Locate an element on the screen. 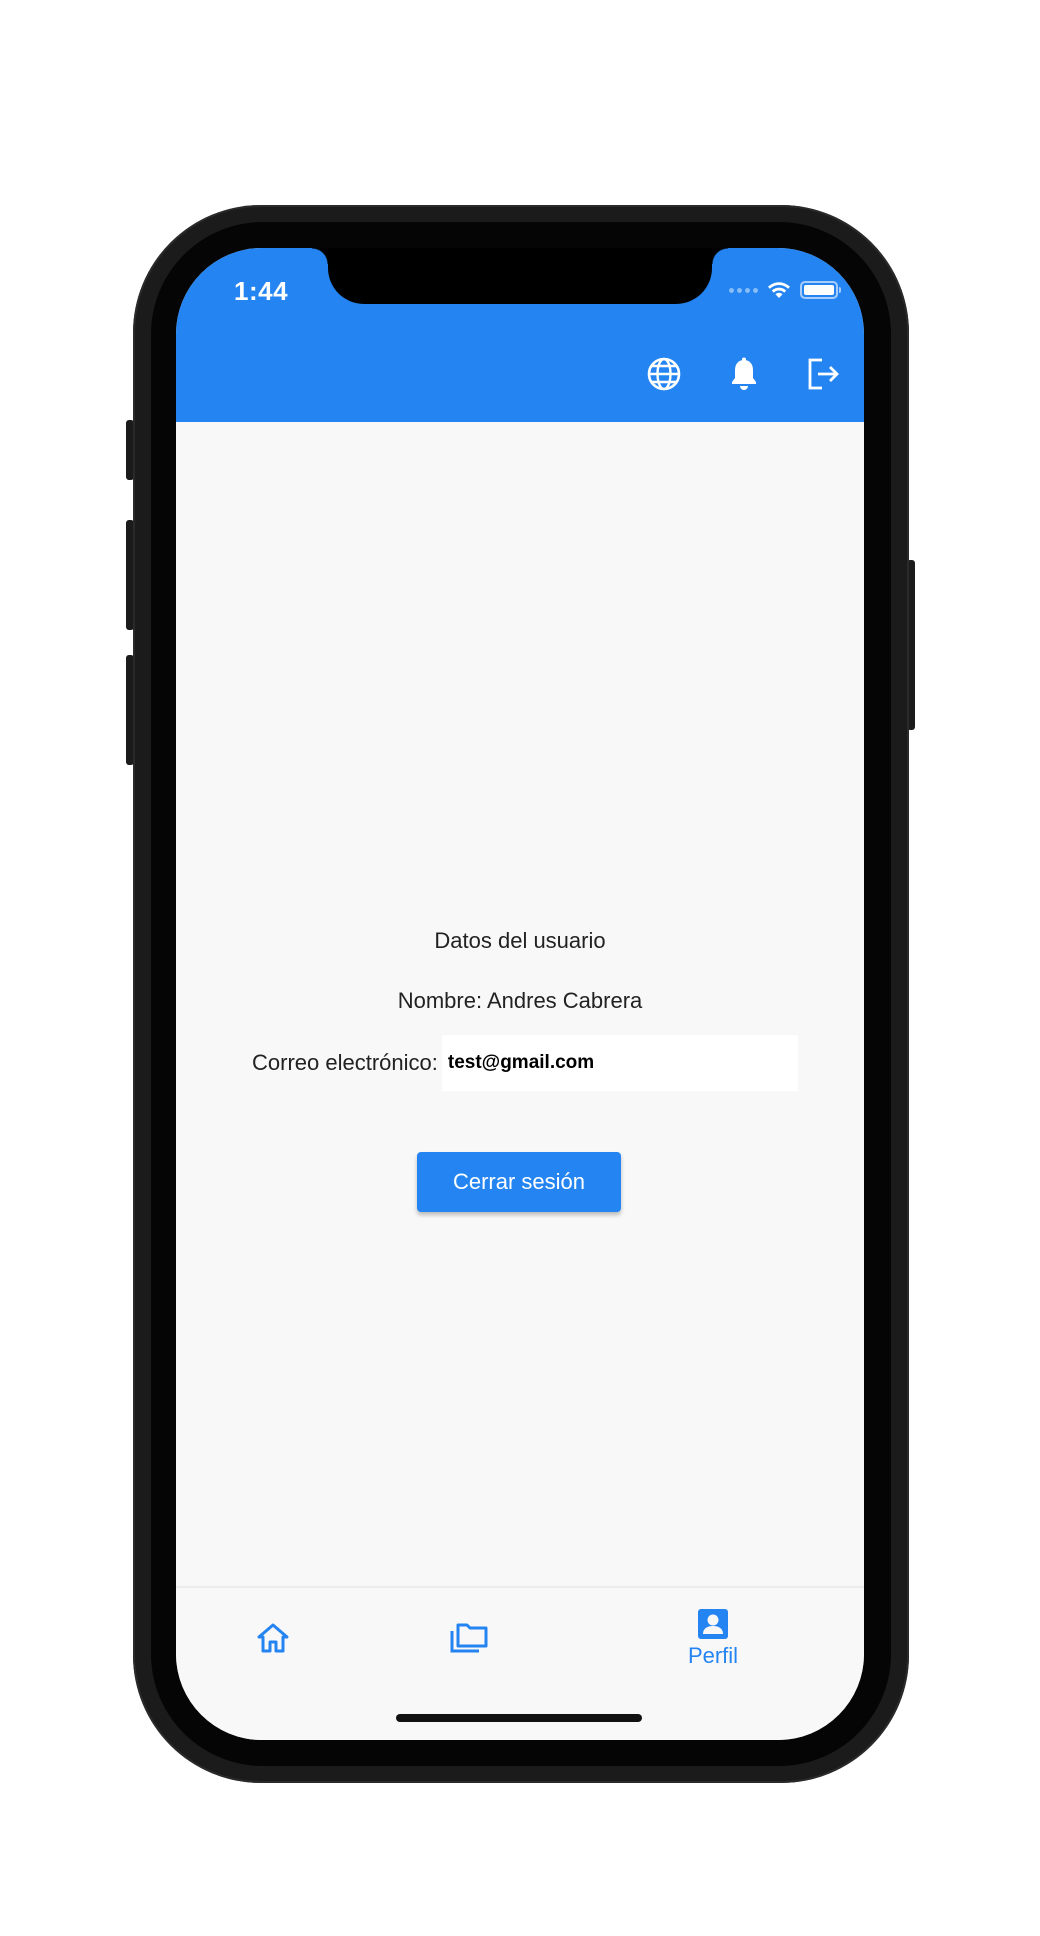 This screenshot has width=1040, height=1936. notch is located at coordinates (520, 276).